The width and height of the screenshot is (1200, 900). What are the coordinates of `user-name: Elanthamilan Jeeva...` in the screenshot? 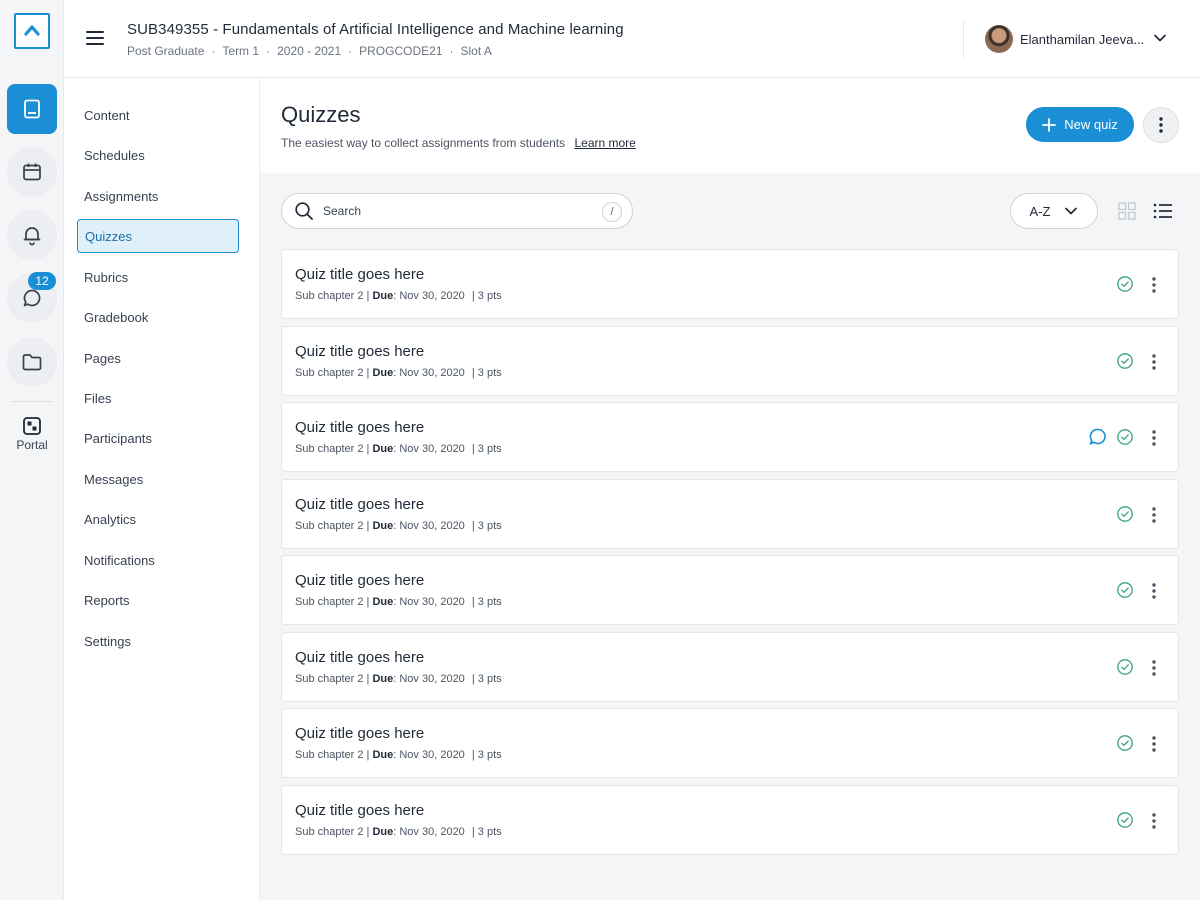 It's located at (1082, 39).